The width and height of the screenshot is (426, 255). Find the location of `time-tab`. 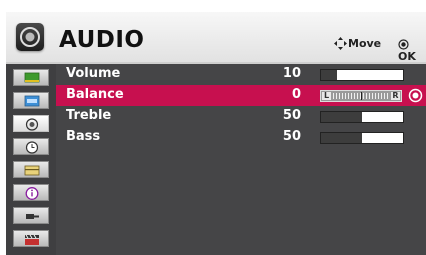

time-tab is located at coordinates (31, 146).